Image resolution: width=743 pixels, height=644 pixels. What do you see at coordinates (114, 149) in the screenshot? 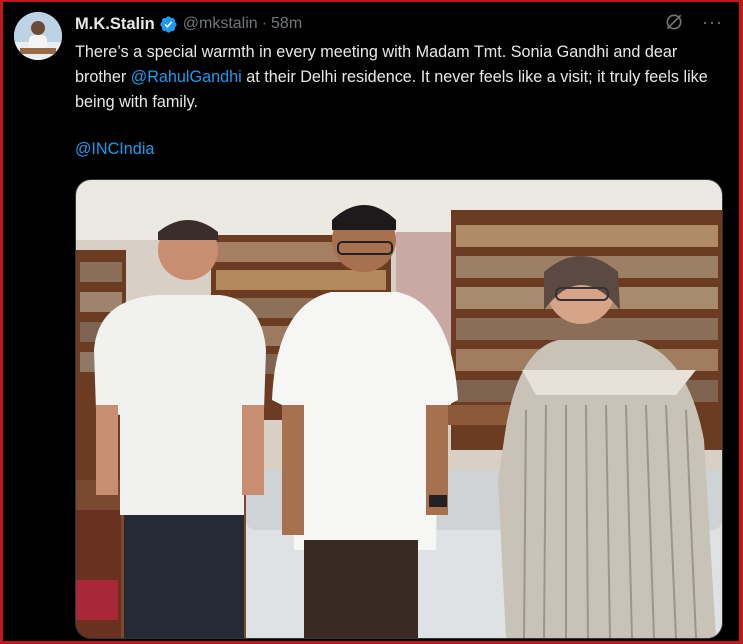
I see `tag-link: @INCIndia` at bounding box center [114, 149].